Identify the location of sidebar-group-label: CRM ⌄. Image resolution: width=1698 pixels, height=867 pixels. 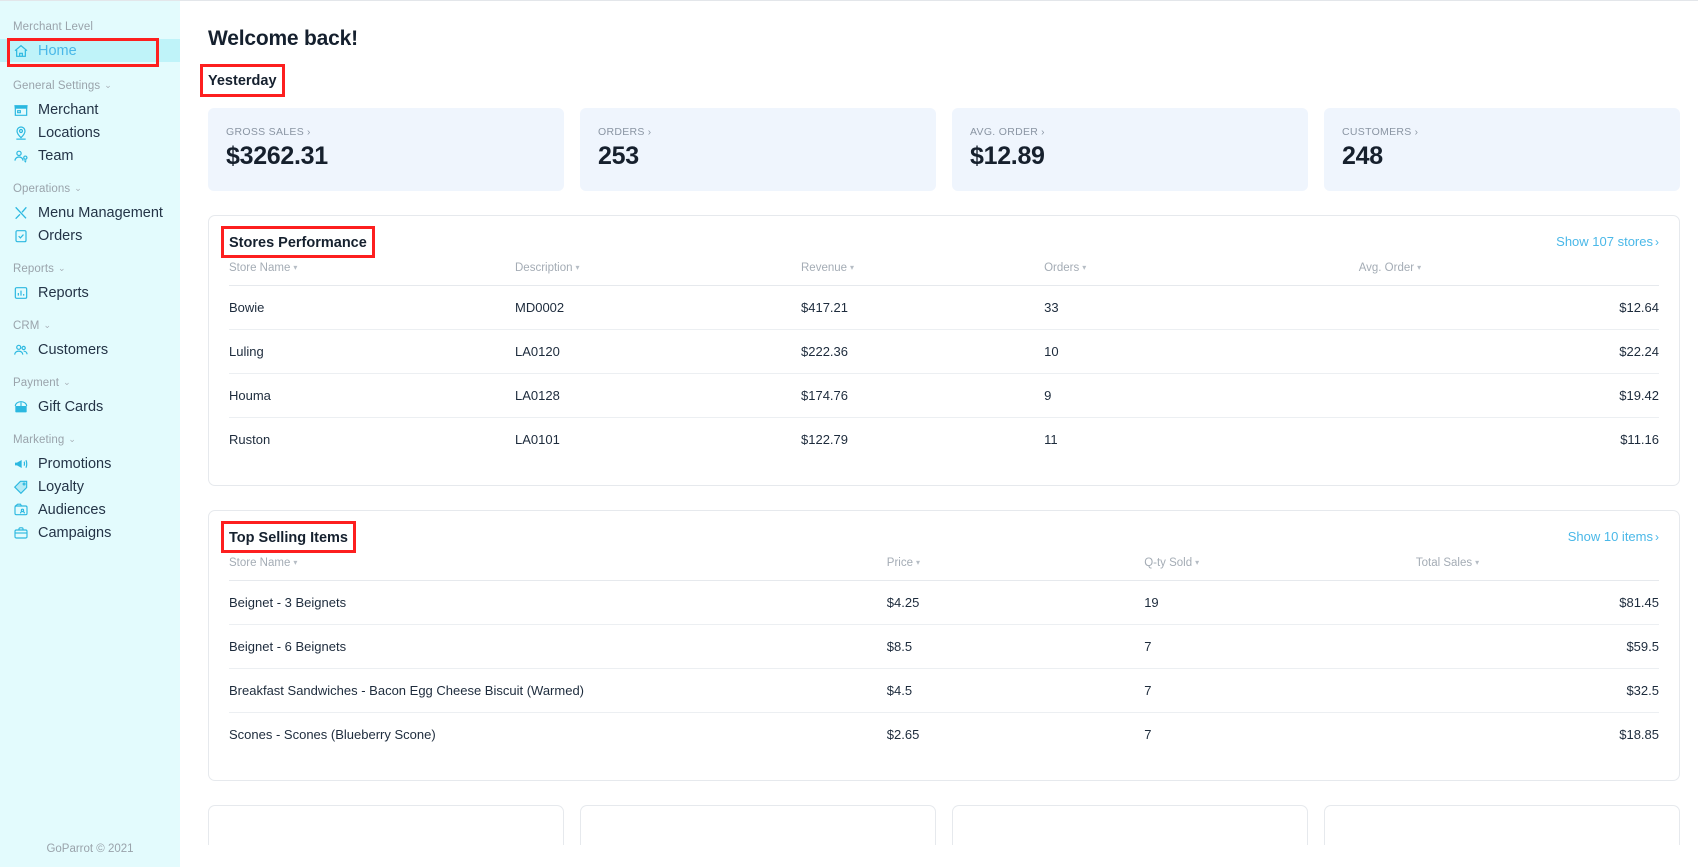
(90, 326).